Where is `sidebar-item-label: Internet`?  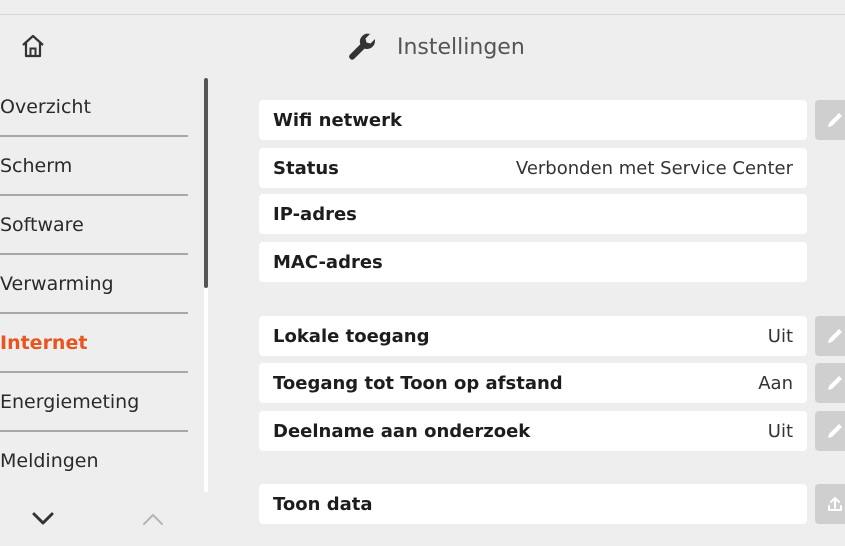
sidebar-item-label: Internet is located at coordinates (44, 343).